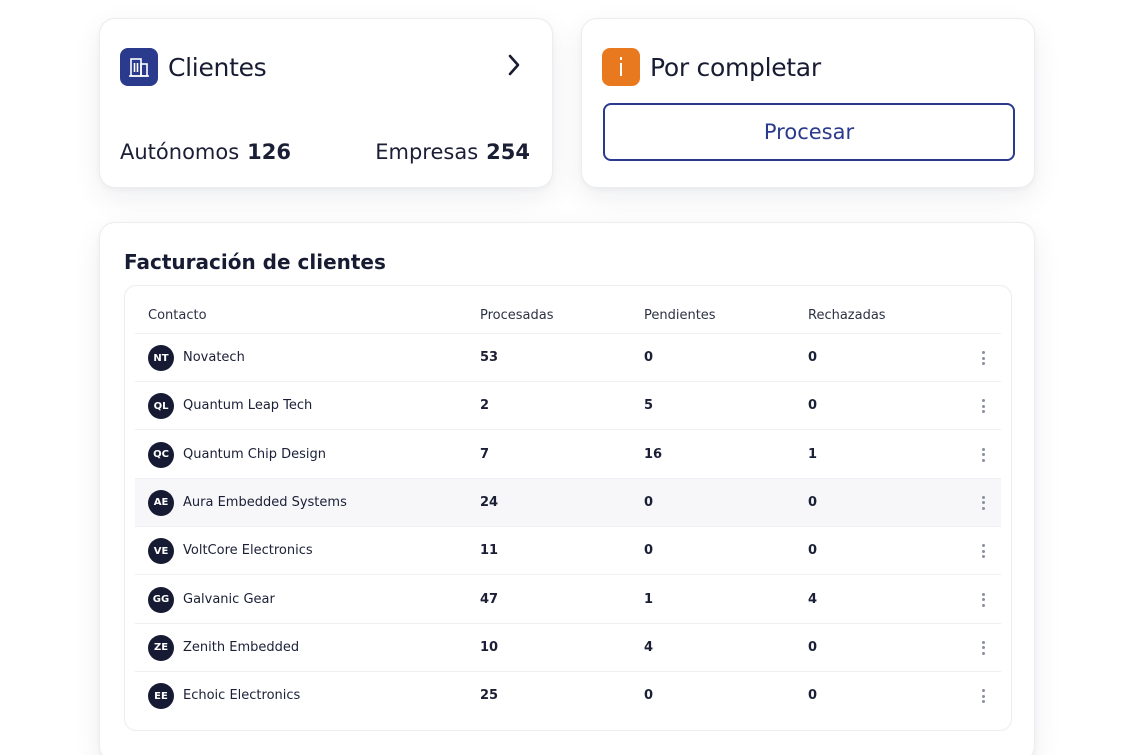  What do you see at coordinates (568, 551) in the screenshot?
I see `table-row: VE VoltCore Electronics 11 0 0` at bounding box center [568, 551].